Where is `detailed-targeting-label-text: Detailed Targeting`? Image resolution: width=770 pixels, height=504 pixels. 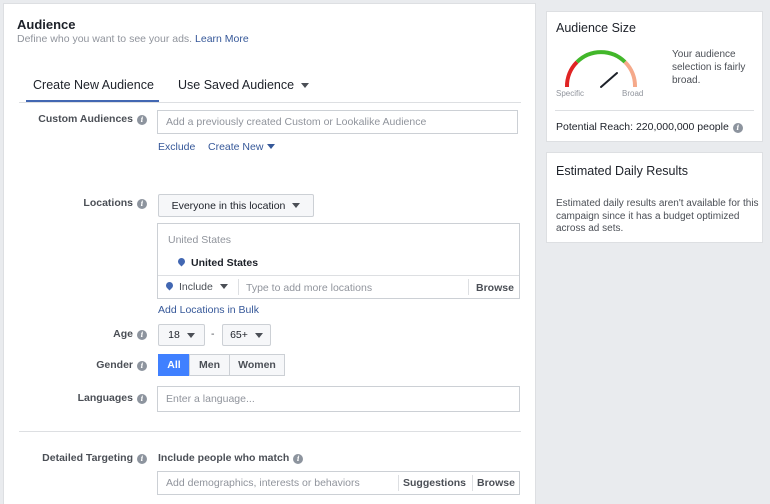
detailed-targeting-label-text: Detailed Targeting is located at coordinates (87, 458).